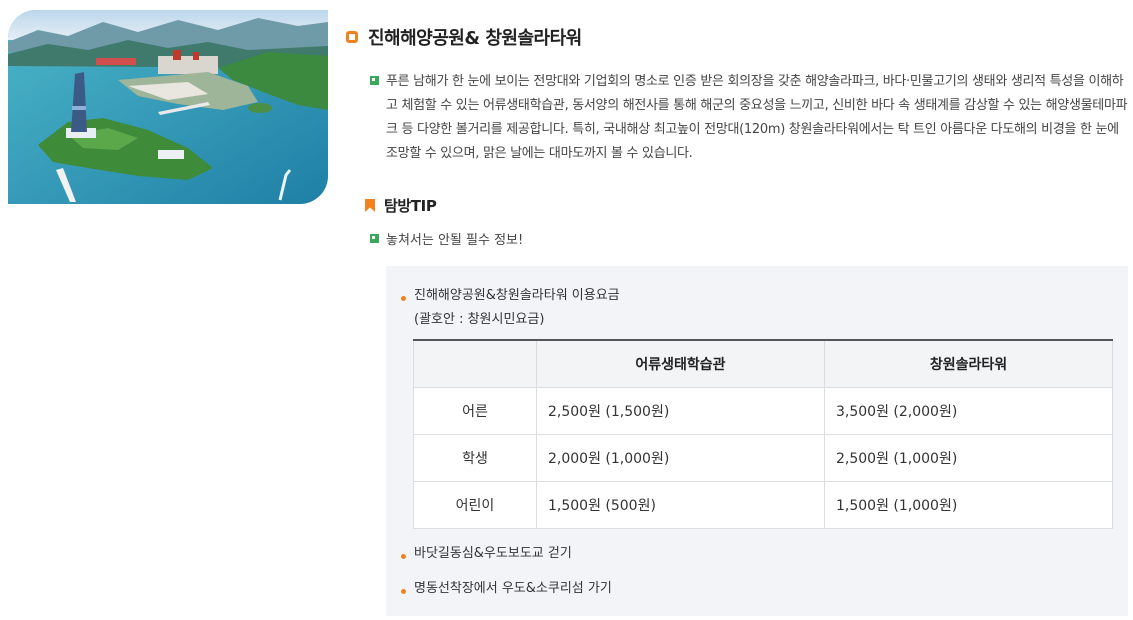 This screenshot has height=620, width=1133. I want to click on park-photo, so click(168, 107).